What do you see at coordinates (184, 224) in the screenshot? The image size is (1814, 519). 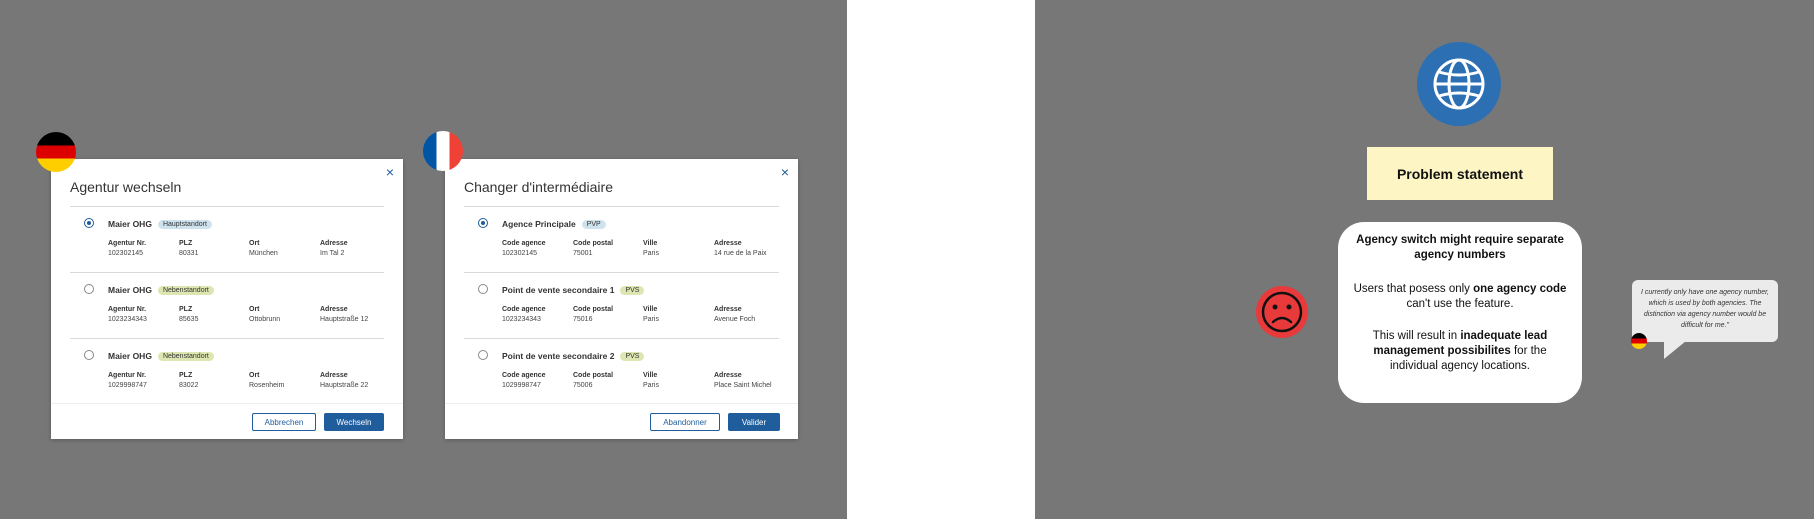 I see `status-badge: Hauptstandort` at bounding box center [184, 224].